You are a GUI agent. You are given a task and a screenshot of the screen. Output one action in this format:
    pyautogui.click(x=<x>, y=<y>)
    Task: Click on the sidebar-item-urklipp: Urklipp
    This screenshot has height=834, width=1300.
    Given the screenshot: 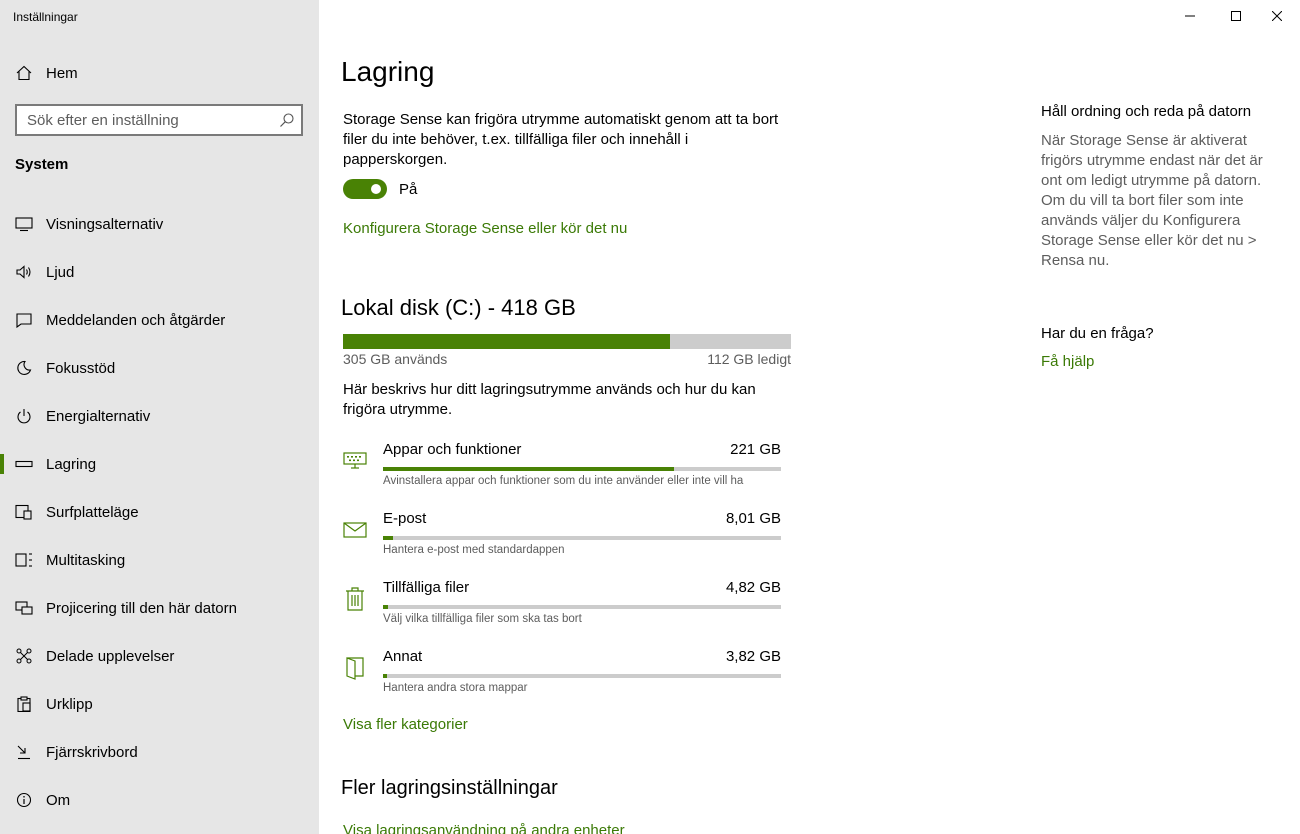 What is the action you would take?
    pyautogui.click(x=159, y=704)
    